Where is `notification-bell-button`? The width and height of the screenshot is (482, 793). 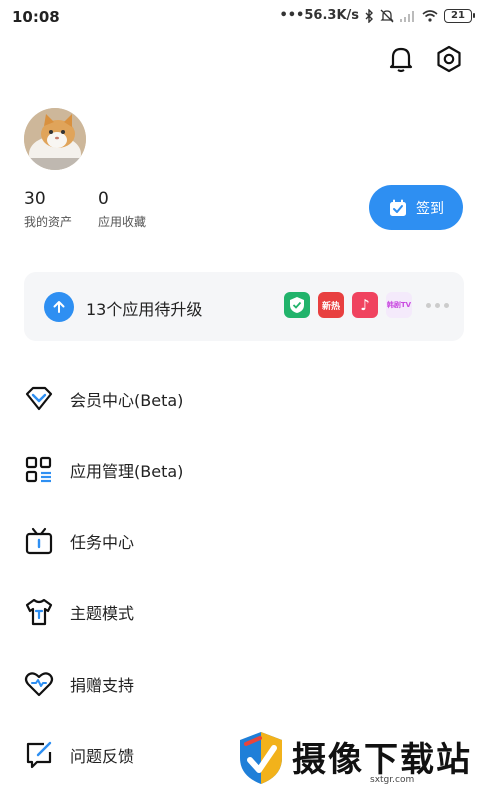
notification-bell-button is located at coordinates (401, 59).